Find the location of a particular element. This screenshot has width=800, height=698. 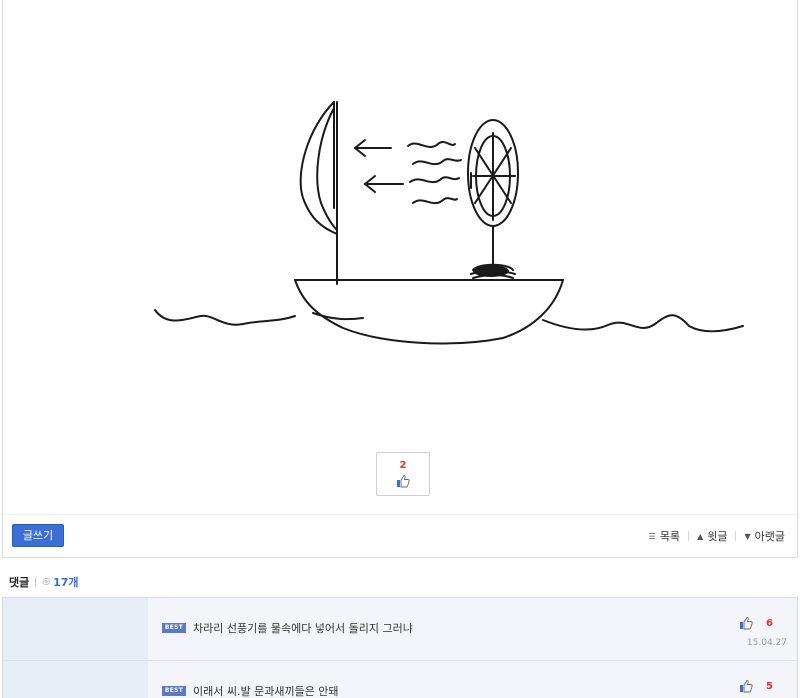

comments-header: 댓글 ◎ 17개 is located at coordinates (44, 582).